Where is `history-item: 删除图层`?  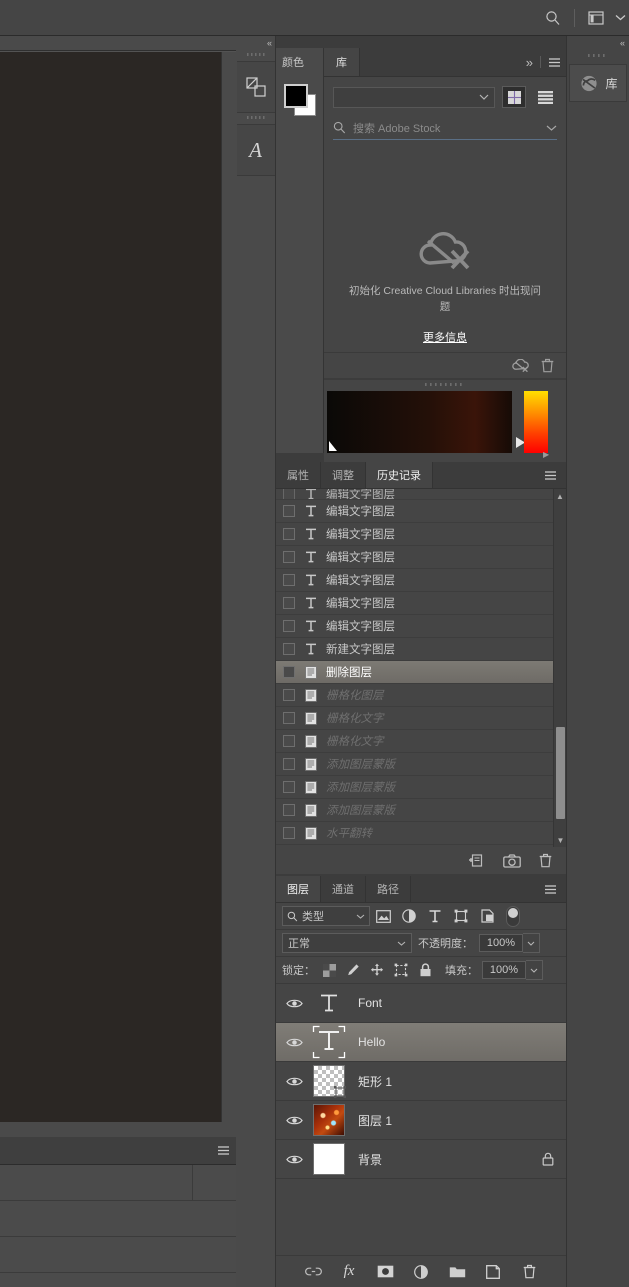
history-item: 删除图层 is located at coordinates (421, 672).